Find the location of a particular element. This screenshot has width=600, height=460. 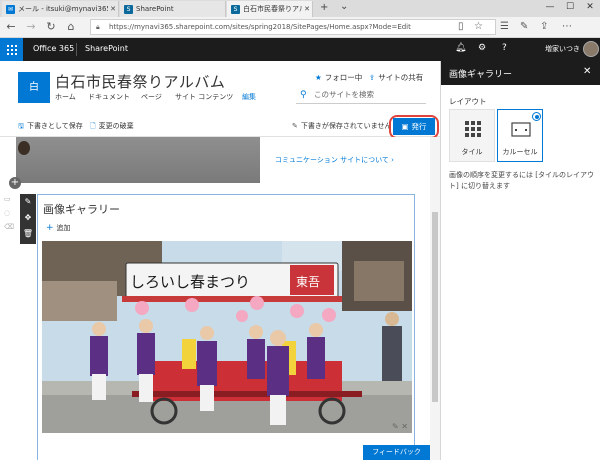

previous-section-image is located at coordinates (138, 160).